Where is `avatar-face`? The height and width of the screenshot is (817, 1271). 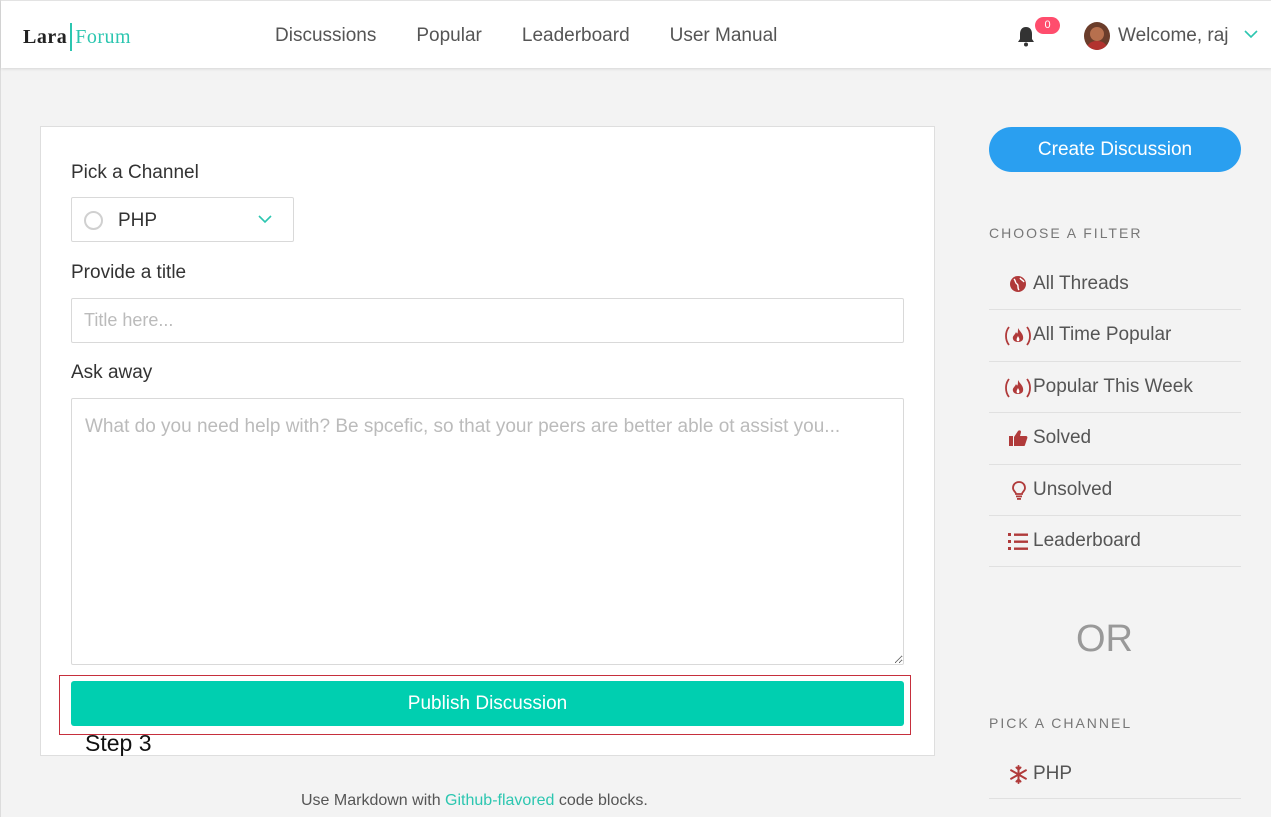 avatar-face is located at coordinates (1097, 34).